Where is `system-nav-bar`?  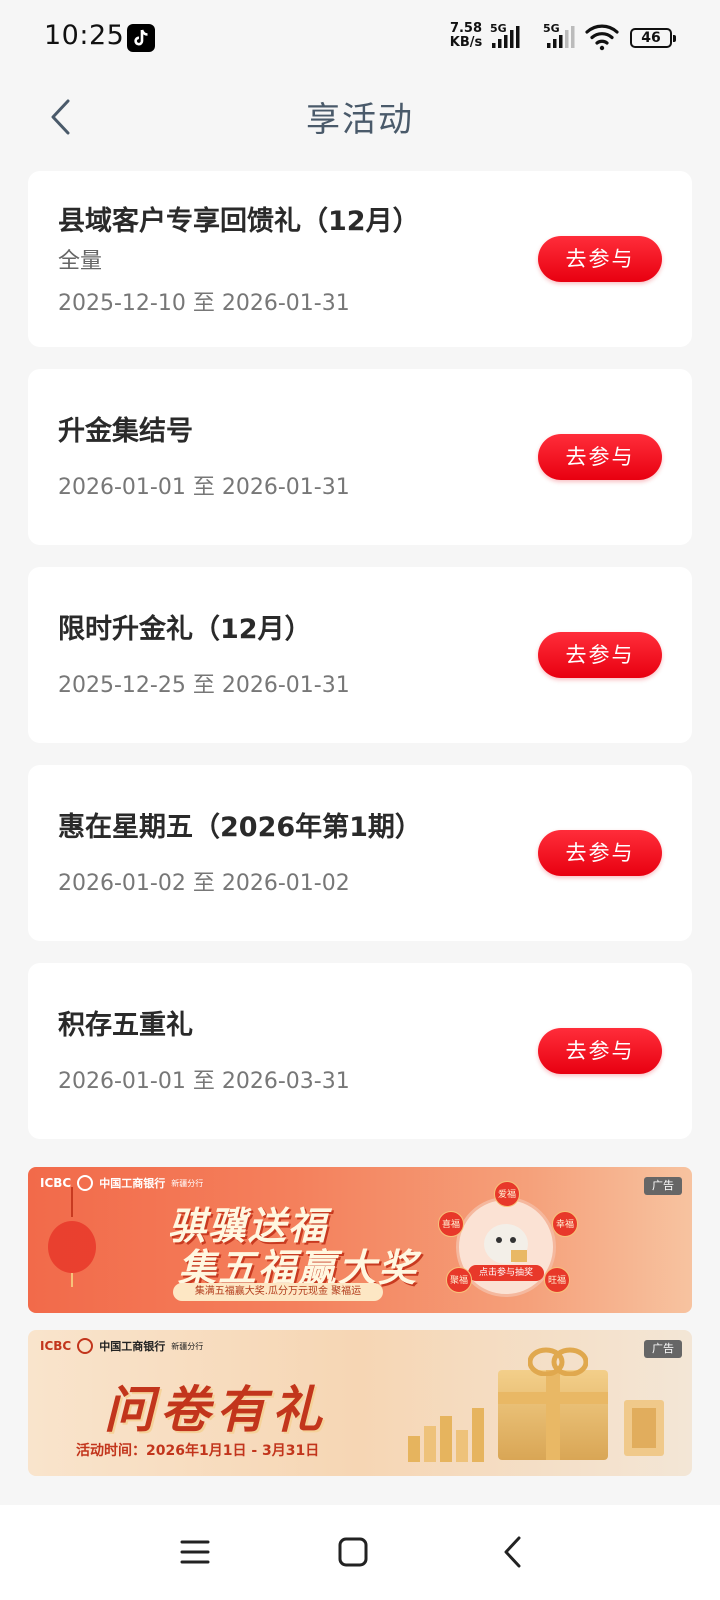
system-nav-bar is located at coordinates (360, 1552).